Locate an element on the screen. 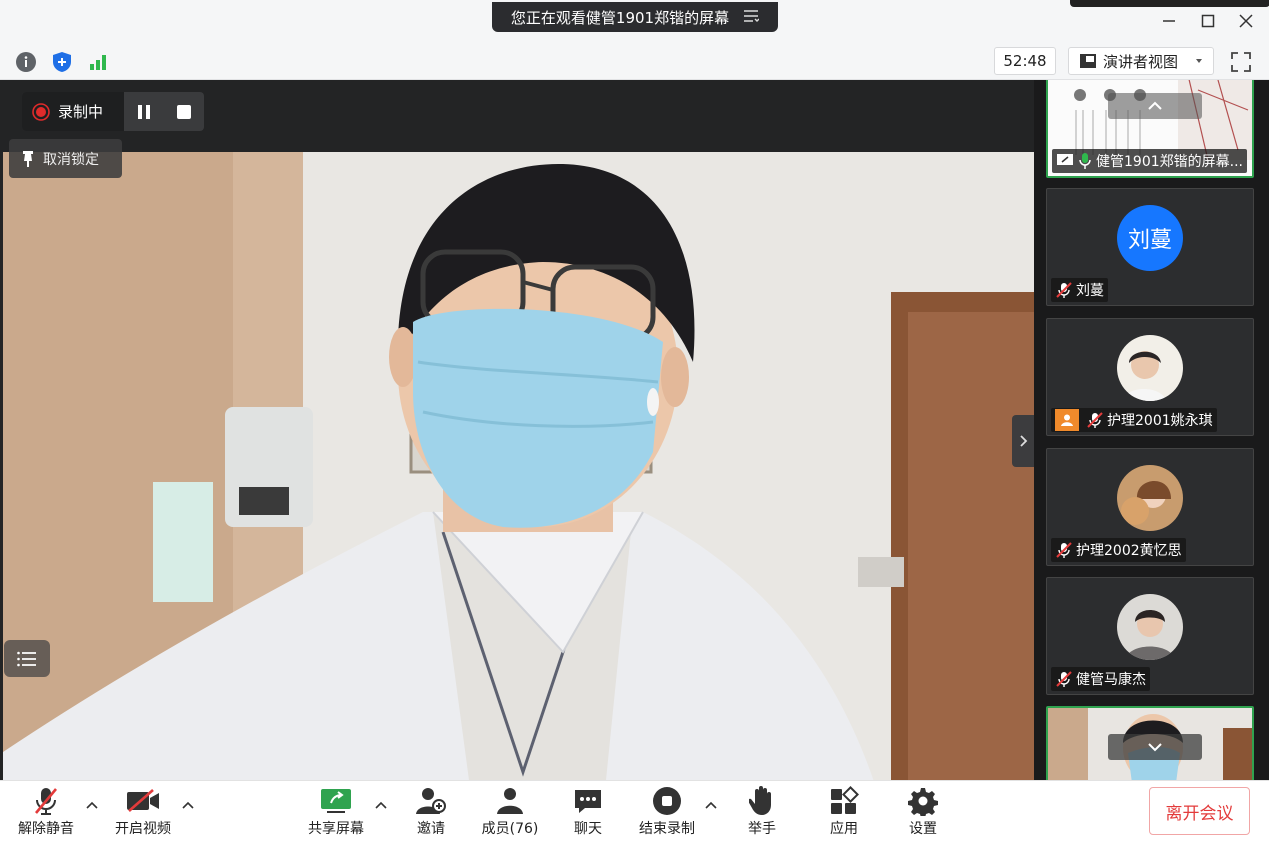 The width and height of the screenshot is (1269, 845). stop-recording-label: 结束录制 is located at coordinates (667, 829).